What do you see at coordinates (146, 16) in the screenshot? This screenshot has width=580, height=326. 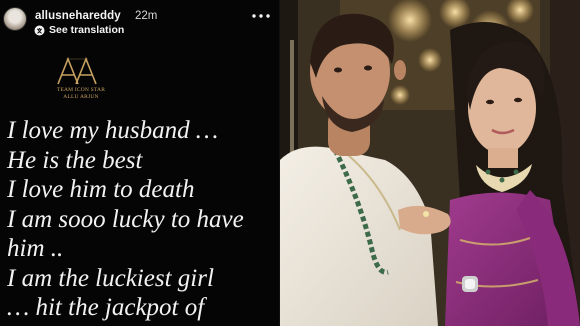 I see `story-timestamp: 22m` at bounding box center [146, 16].